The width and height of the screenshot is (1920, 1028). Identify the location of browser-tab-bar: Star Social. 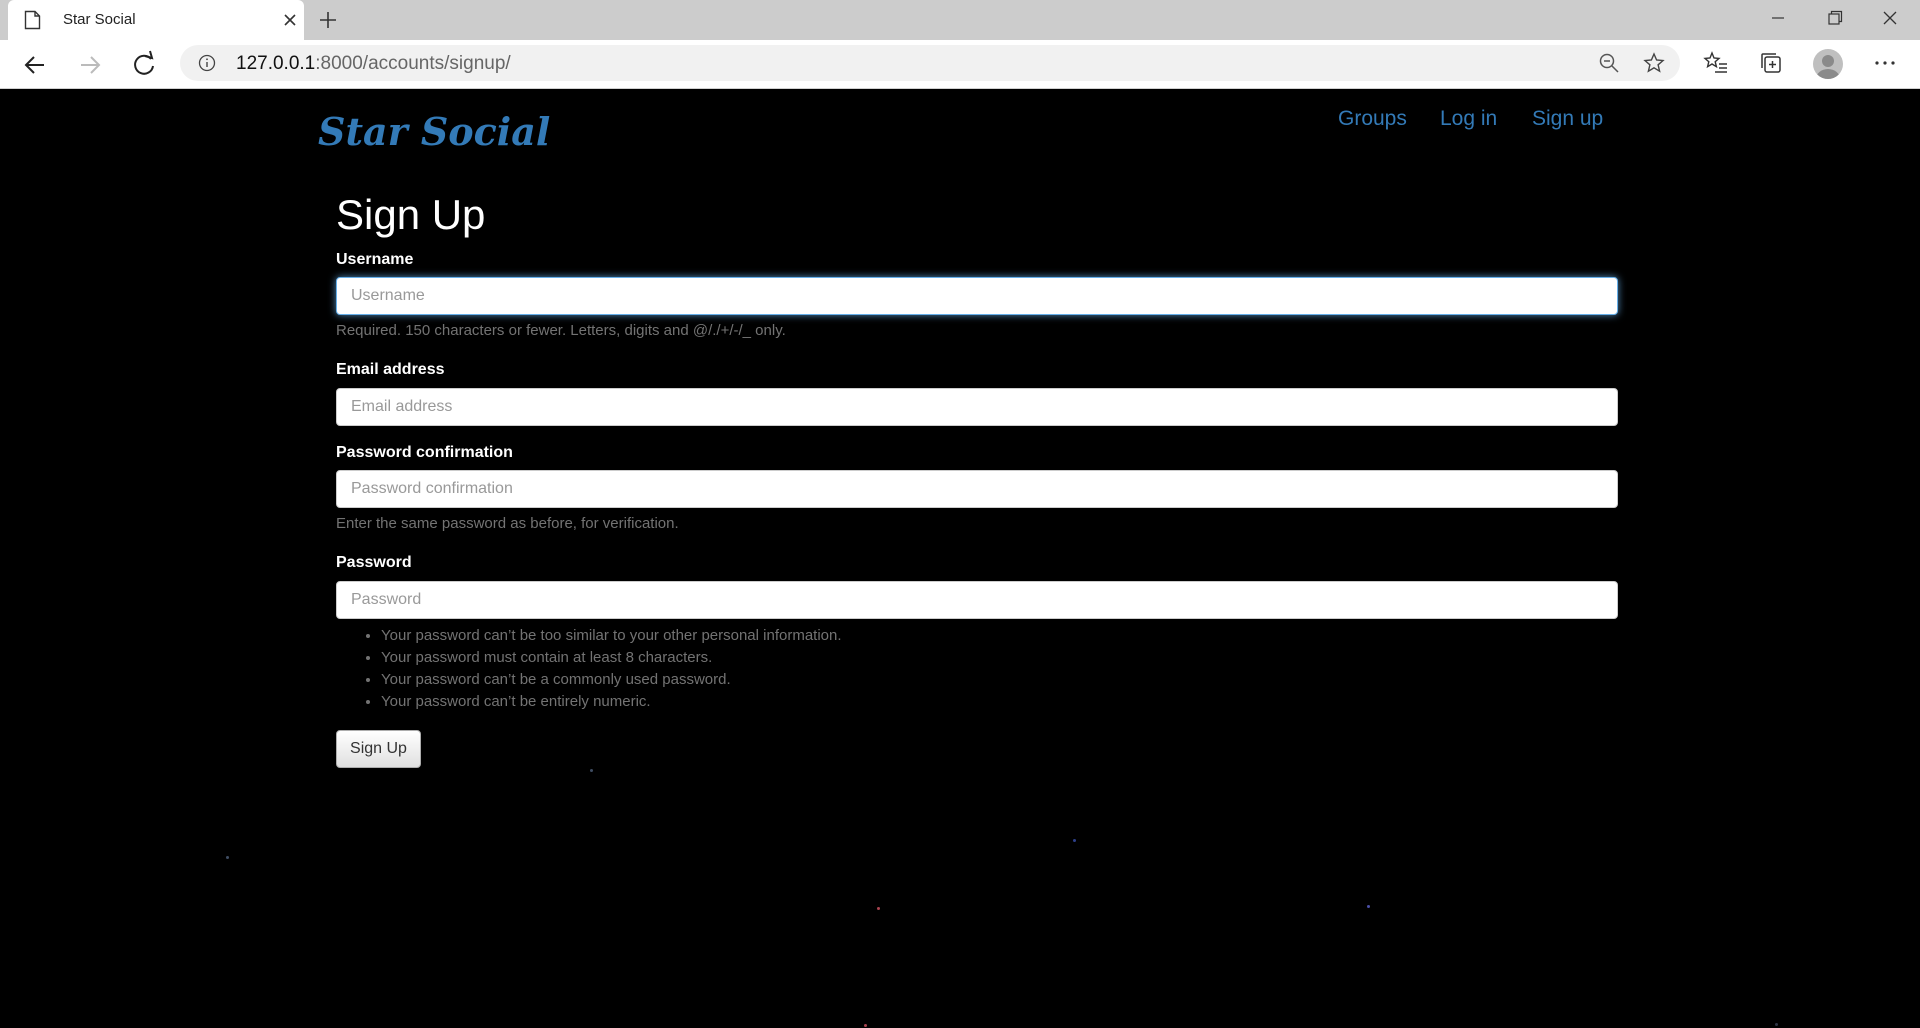
(960, 20).